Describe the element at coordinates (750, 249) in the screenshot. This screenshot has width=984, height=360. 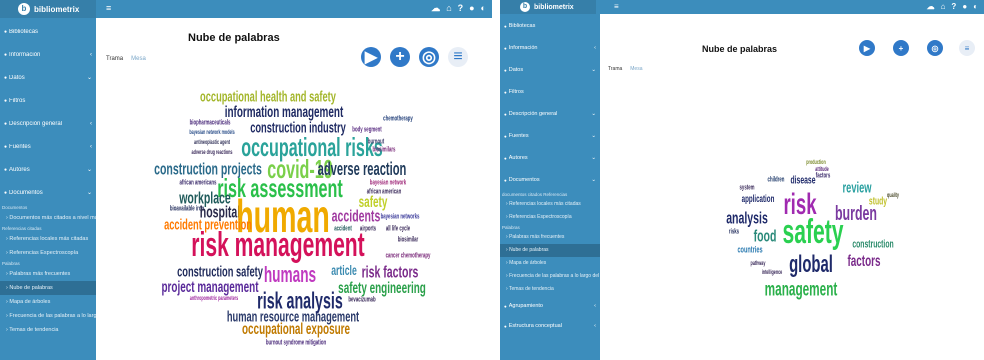
I see `cloud-word: countries` at that location.